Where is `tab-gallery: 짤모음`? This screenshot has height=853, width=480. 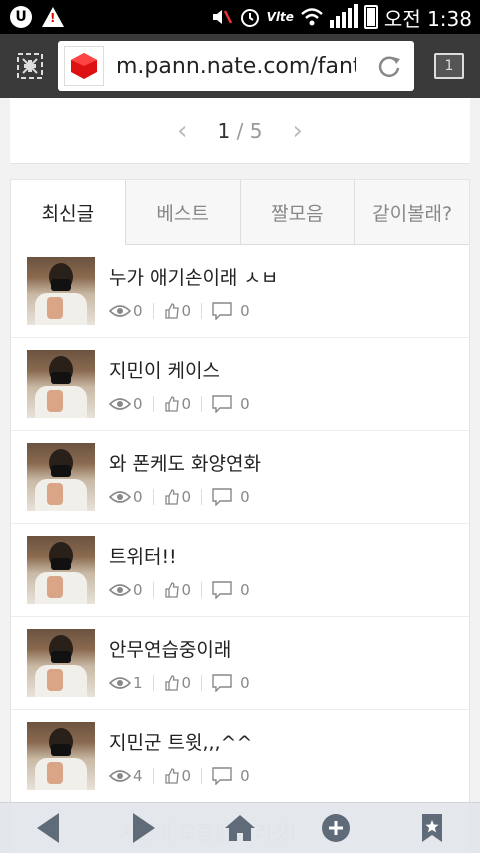
tab-gallery: 짤모음 is located at coordinates (297, 212).